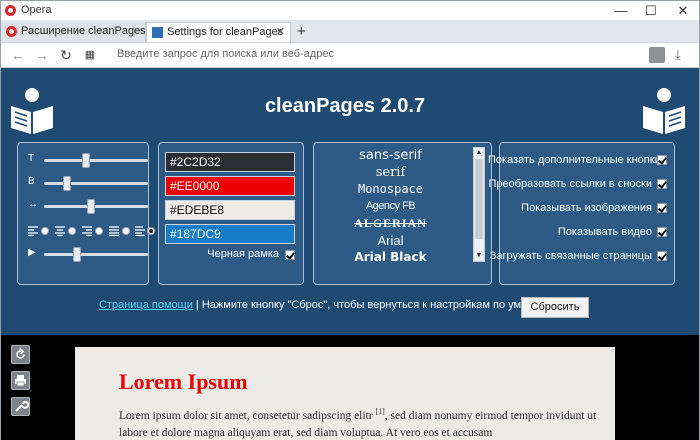  Describe the element at coordinates (243, 254) in the screenshot. I see `black-frame-label: Черная рамка` at that location.